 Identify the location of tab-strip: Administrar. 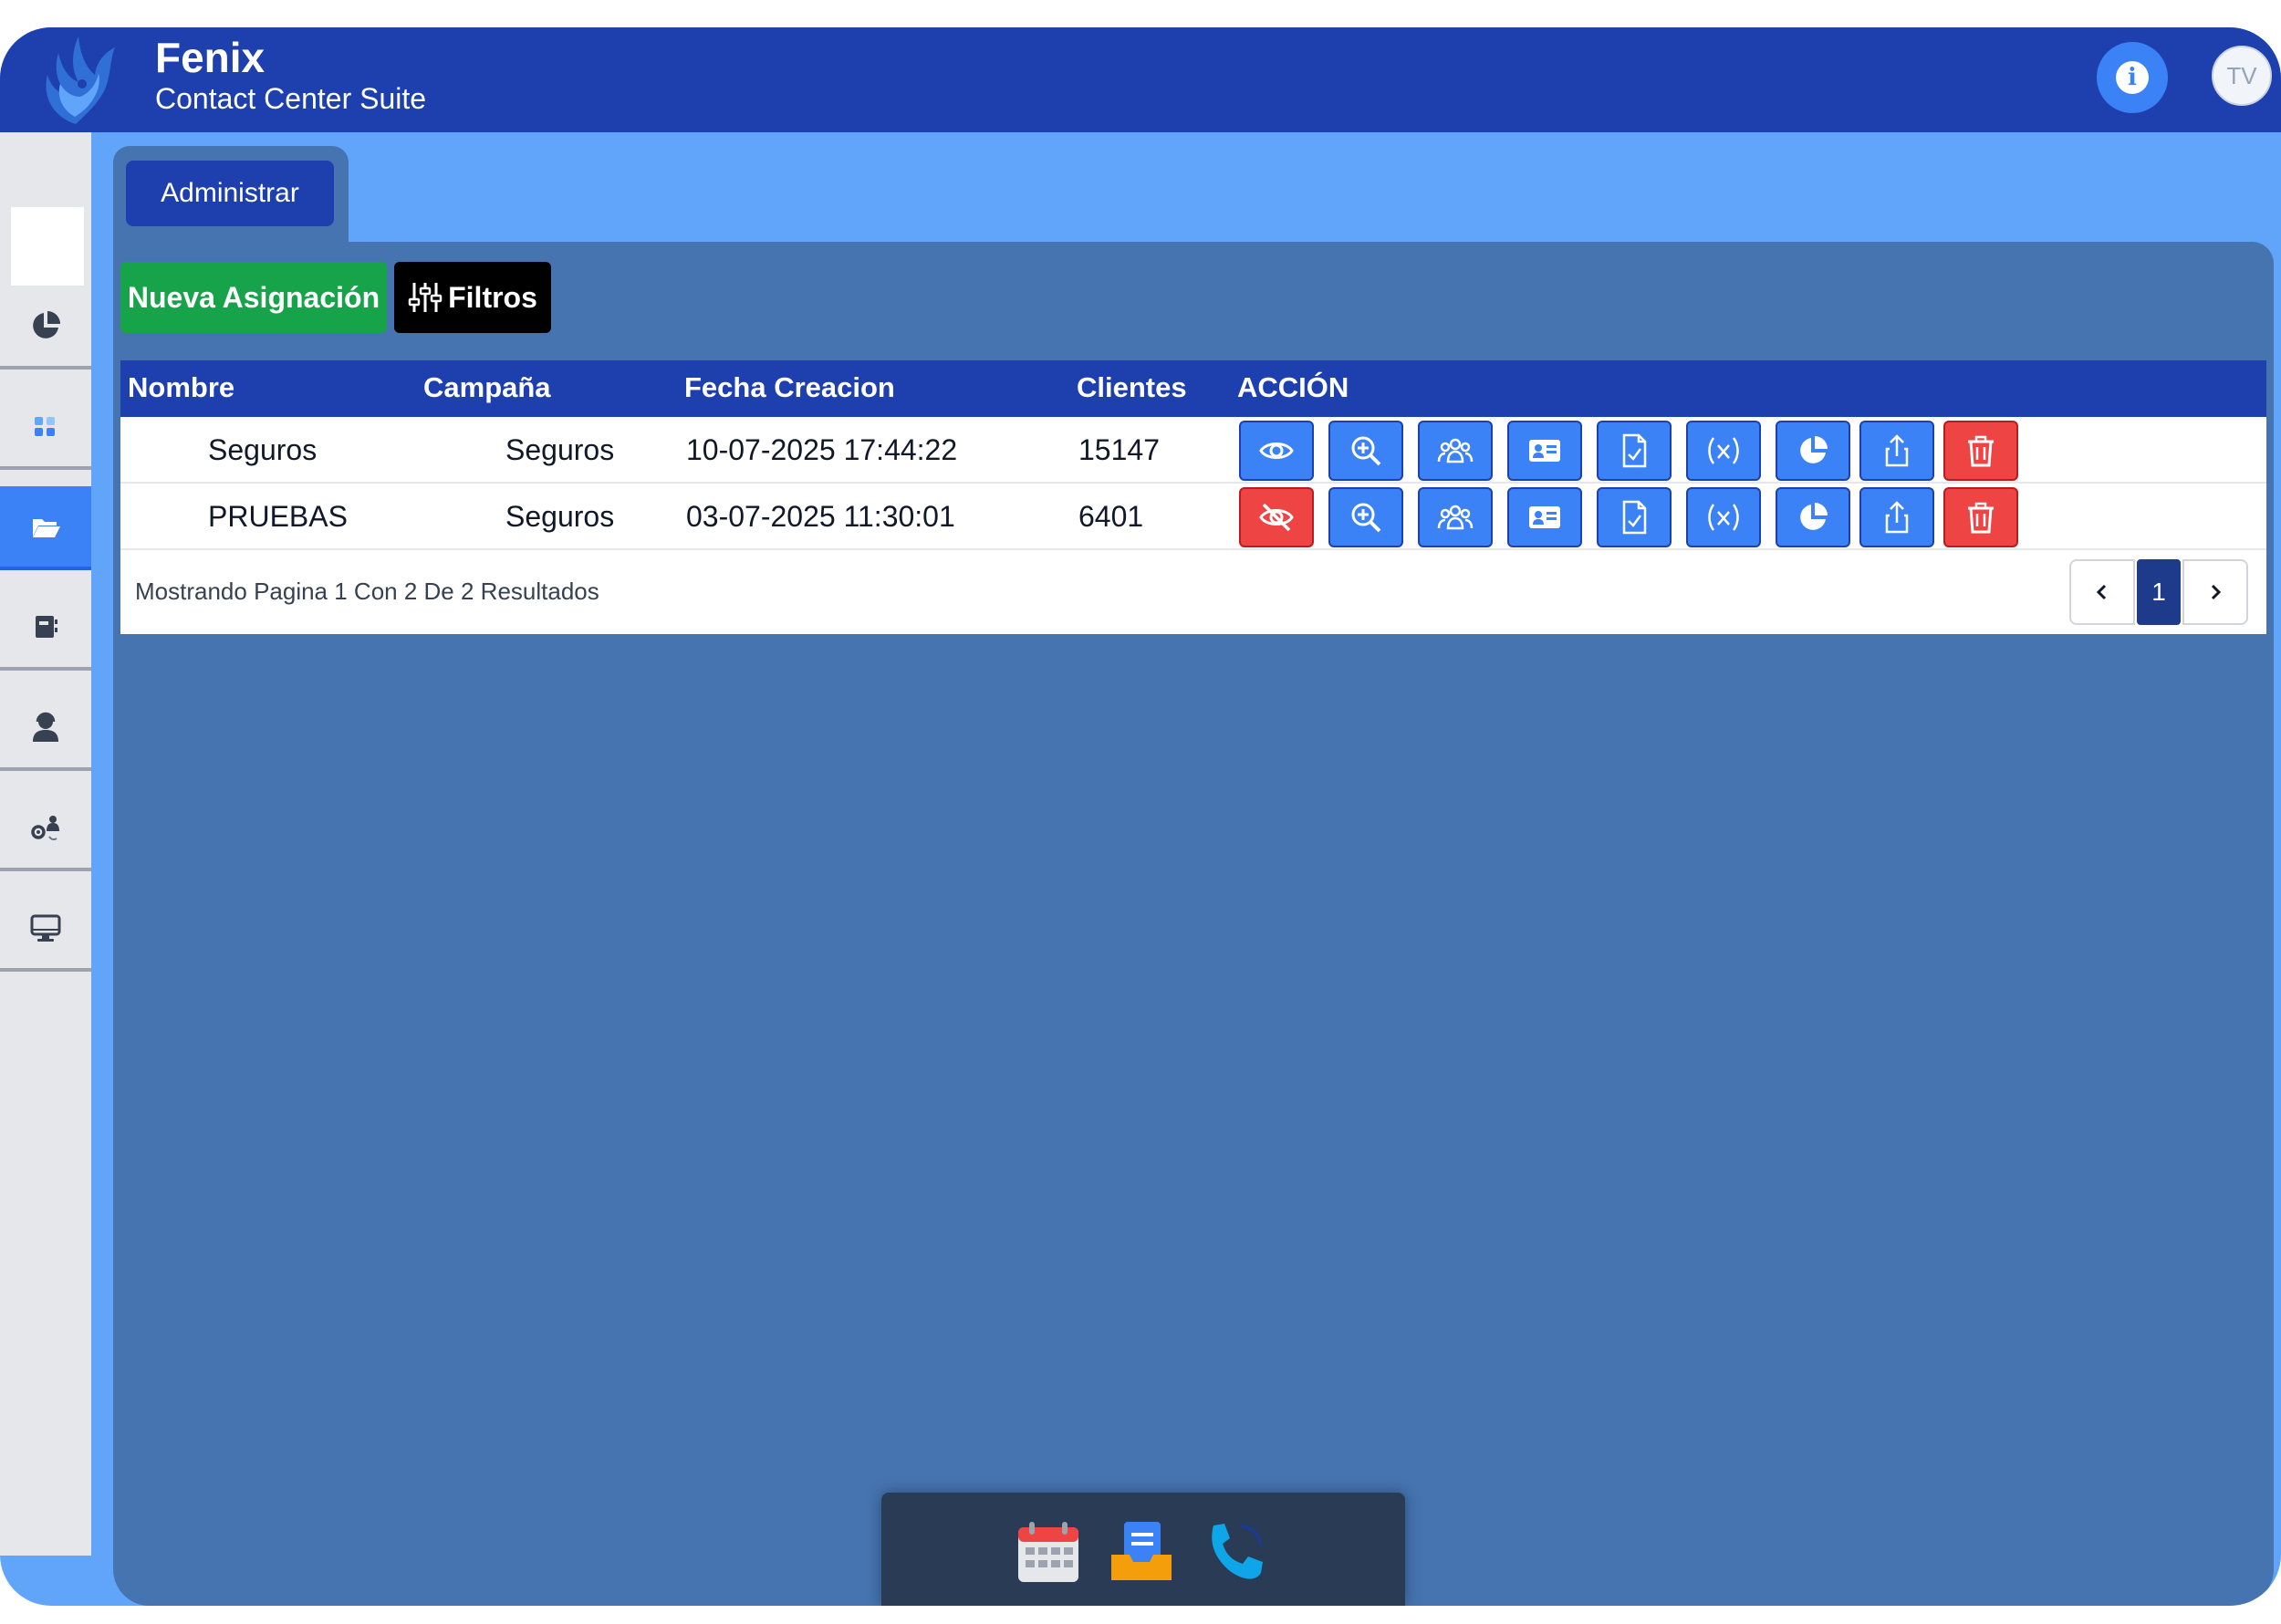
(231, 200).